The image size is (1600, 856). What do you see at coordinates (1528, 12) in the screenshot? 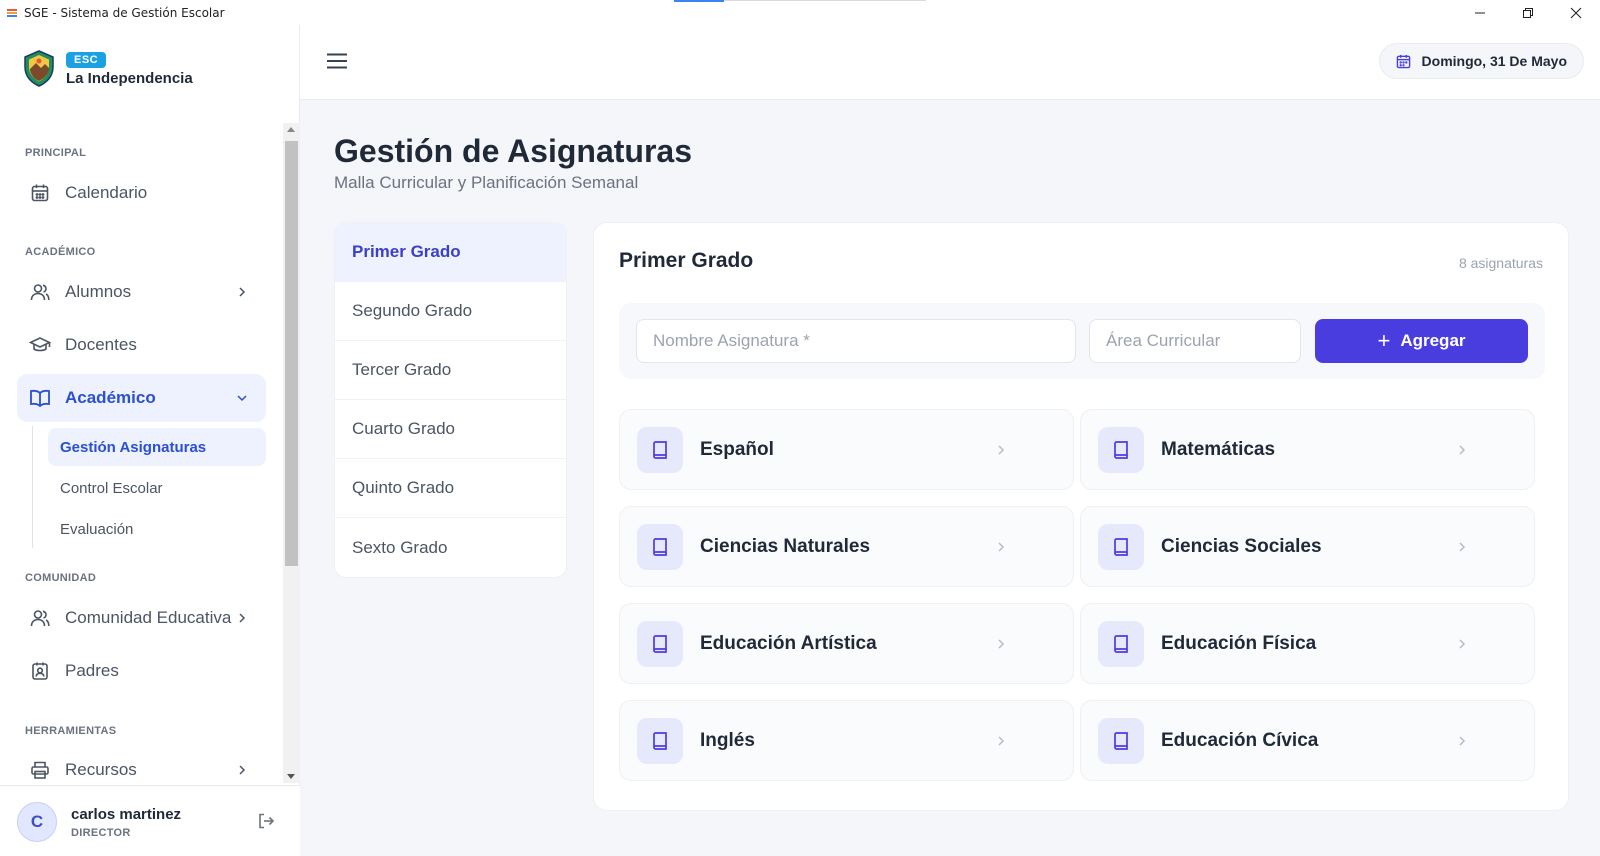
I see `restore-icon` at bounding box center [1528, 12].